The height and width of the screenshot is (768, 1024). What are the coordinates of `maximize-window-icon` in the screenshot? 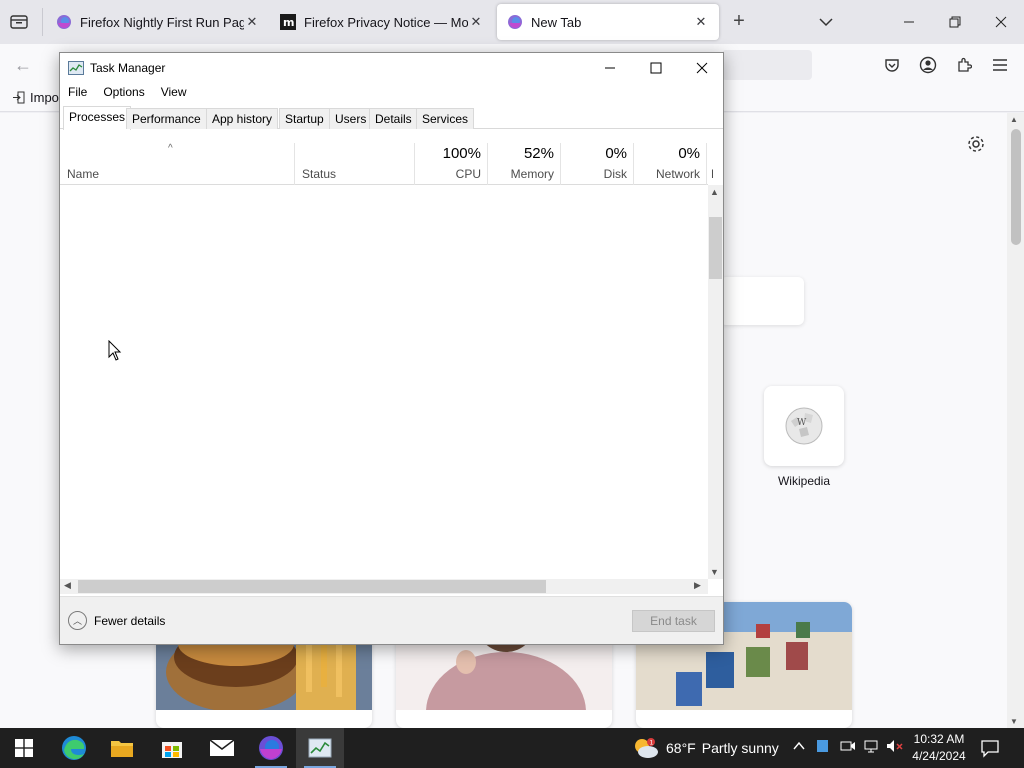 It's located at (656, 68).